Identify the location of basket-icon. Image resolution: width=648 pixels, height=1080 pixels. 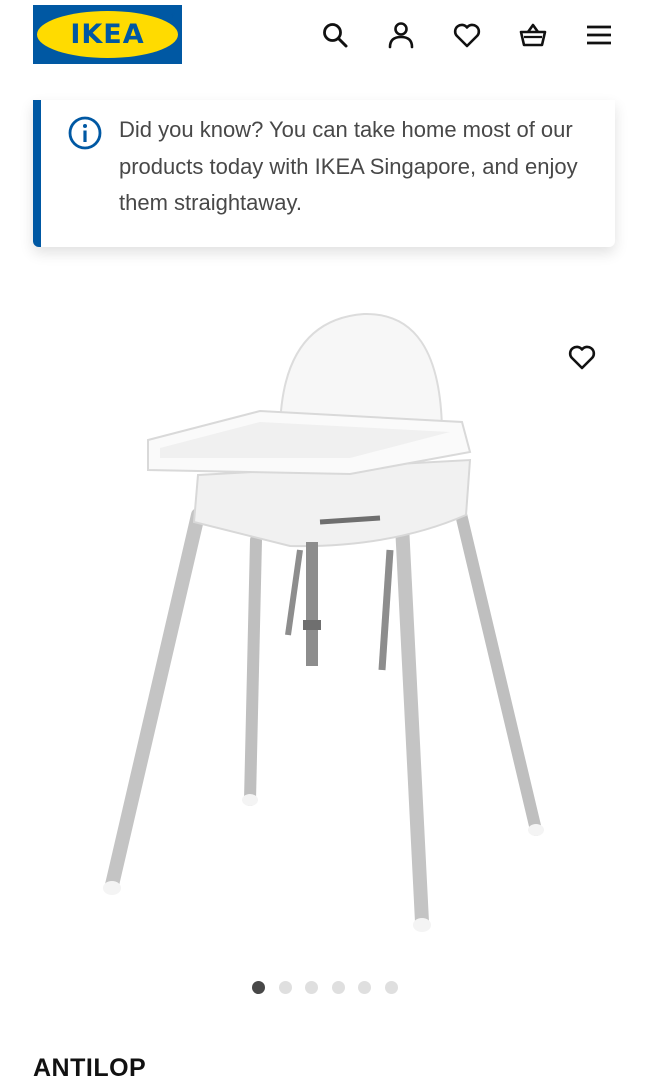
(533, 35).